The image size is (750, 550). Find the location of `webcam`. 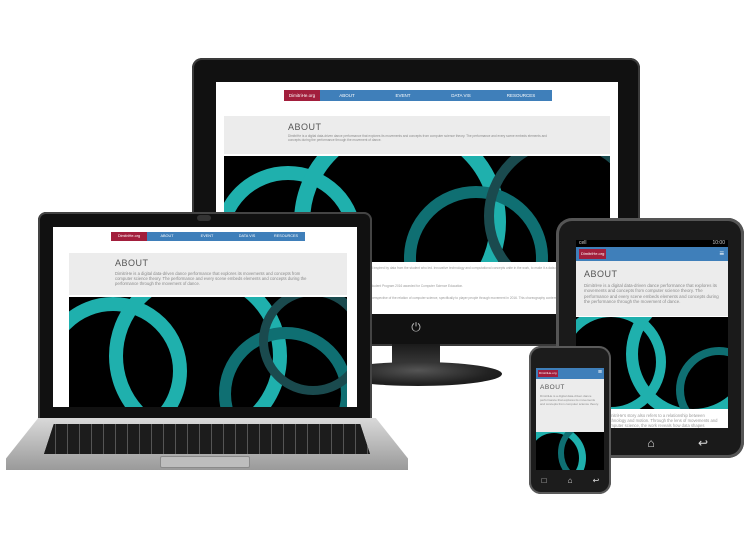

webcam is located at coordinates (204, 218).